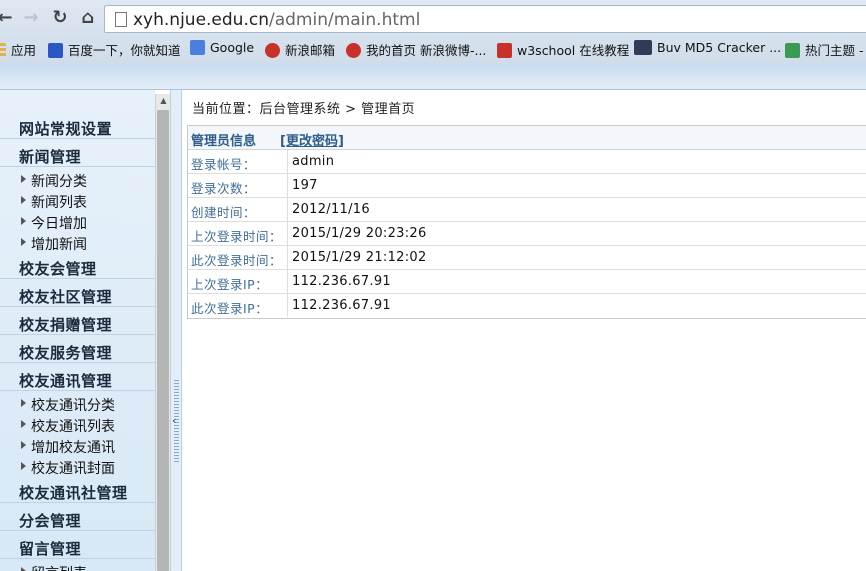  What do you see at coordinates (527, 306) in the screenshot?
I see `table-row: 此次登录IP： 112.236.67.91` at bounding box center [527, 306].